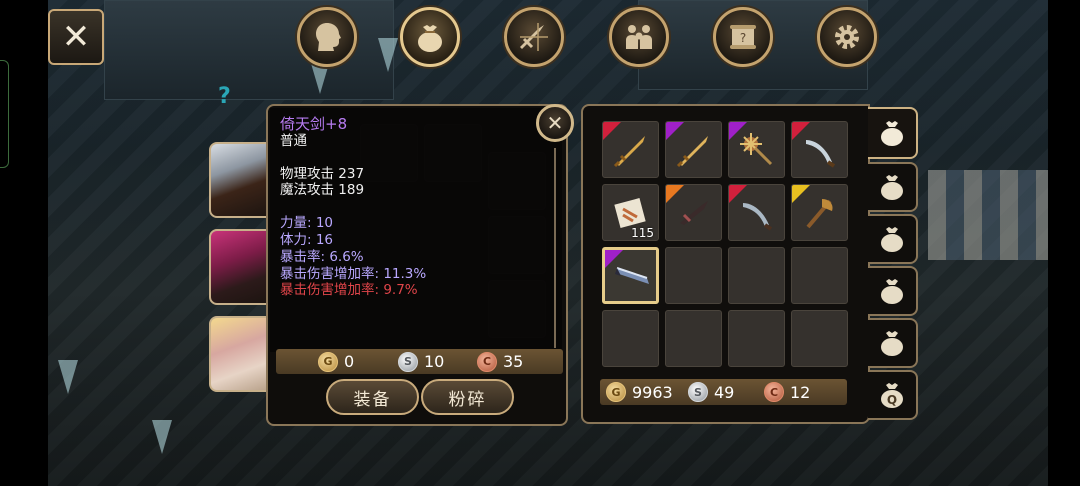  What do you see at coordinates (322, 173) in the screenshot?
I see `physical-attack-stat: 物理攻击 237` at bounding box center [322, 173].